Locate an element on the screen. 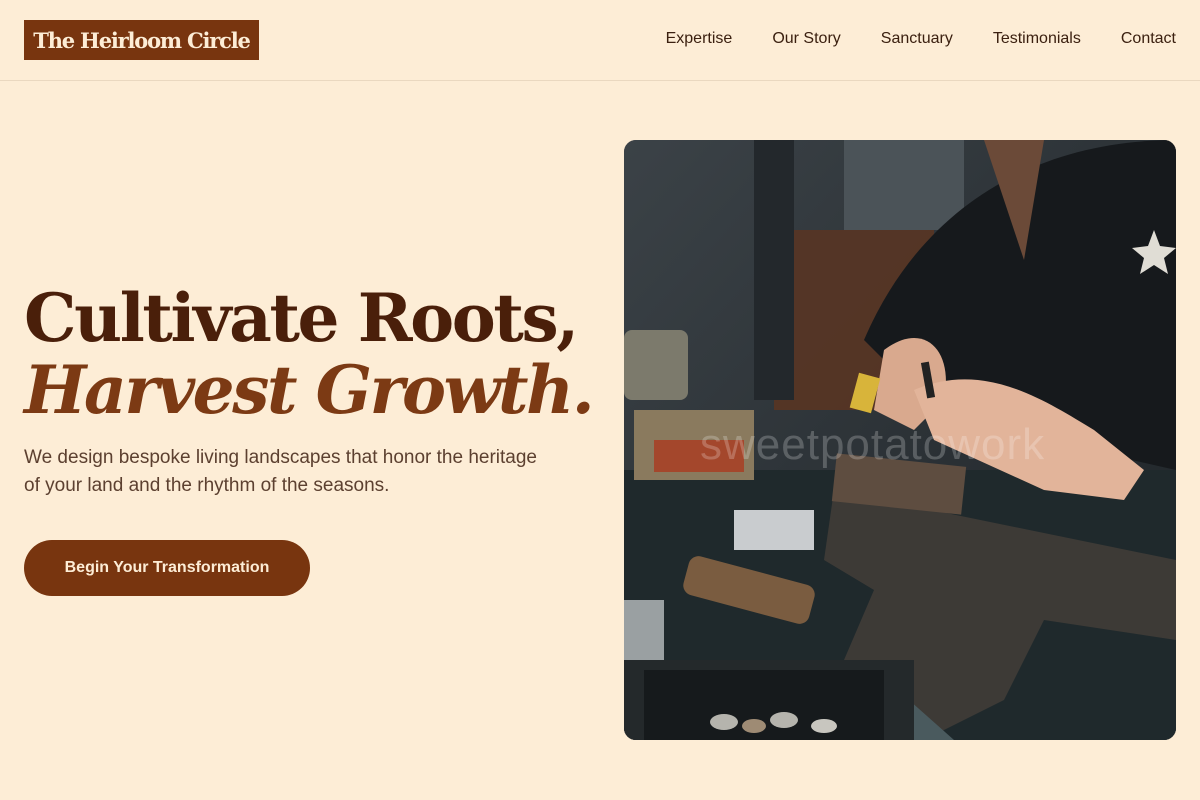 This screenshot has width=1200, height=800. image-watermark: sweetpotatowork is located at coordinates (873, 444).